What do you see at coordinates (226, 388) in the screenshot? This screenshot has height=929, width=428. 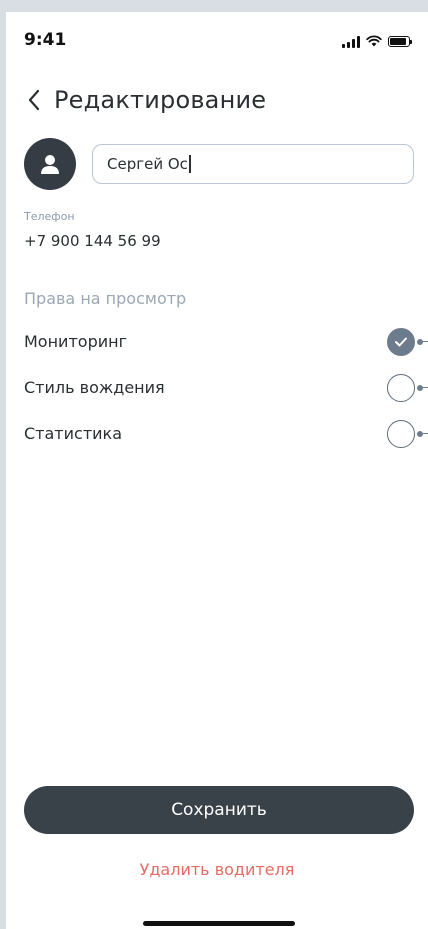 I see `permission-row-driving-style: Стиль вождения` at bounding box center [226, 388].